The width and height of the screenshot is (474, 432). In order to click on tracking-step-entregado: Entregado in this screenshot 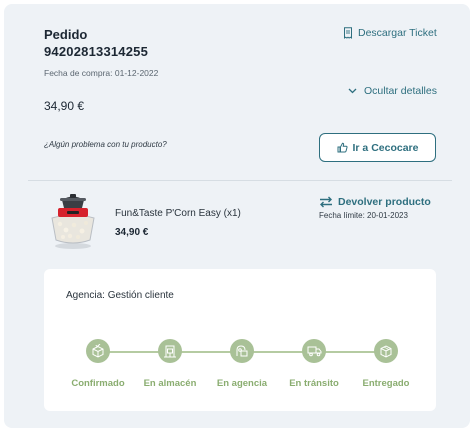, I will do `click(386, 364)`.